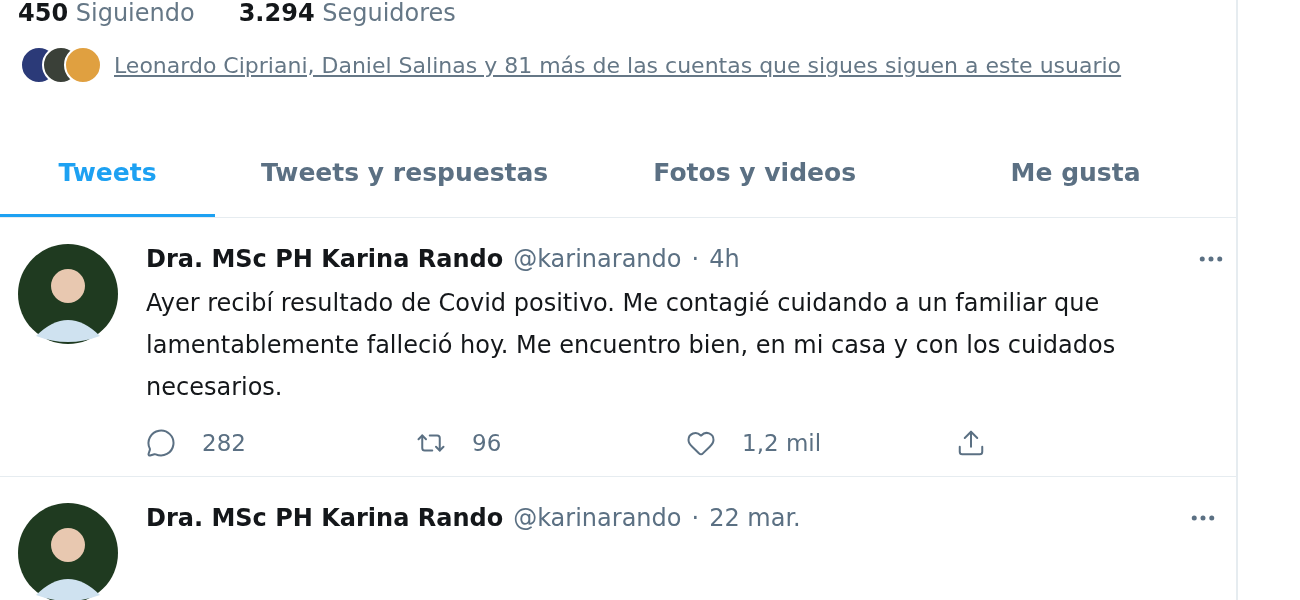 This screenshot has width=1300, height=600. Describe the element at coordinates (782, 443) in the screenshot. I see `action-count: 1,2 mil` at that location.